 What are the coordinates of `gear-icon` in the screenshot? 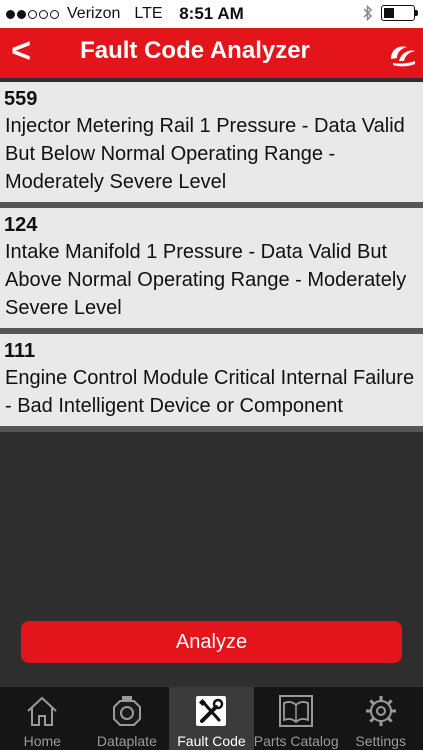 It's located at (380, 711).